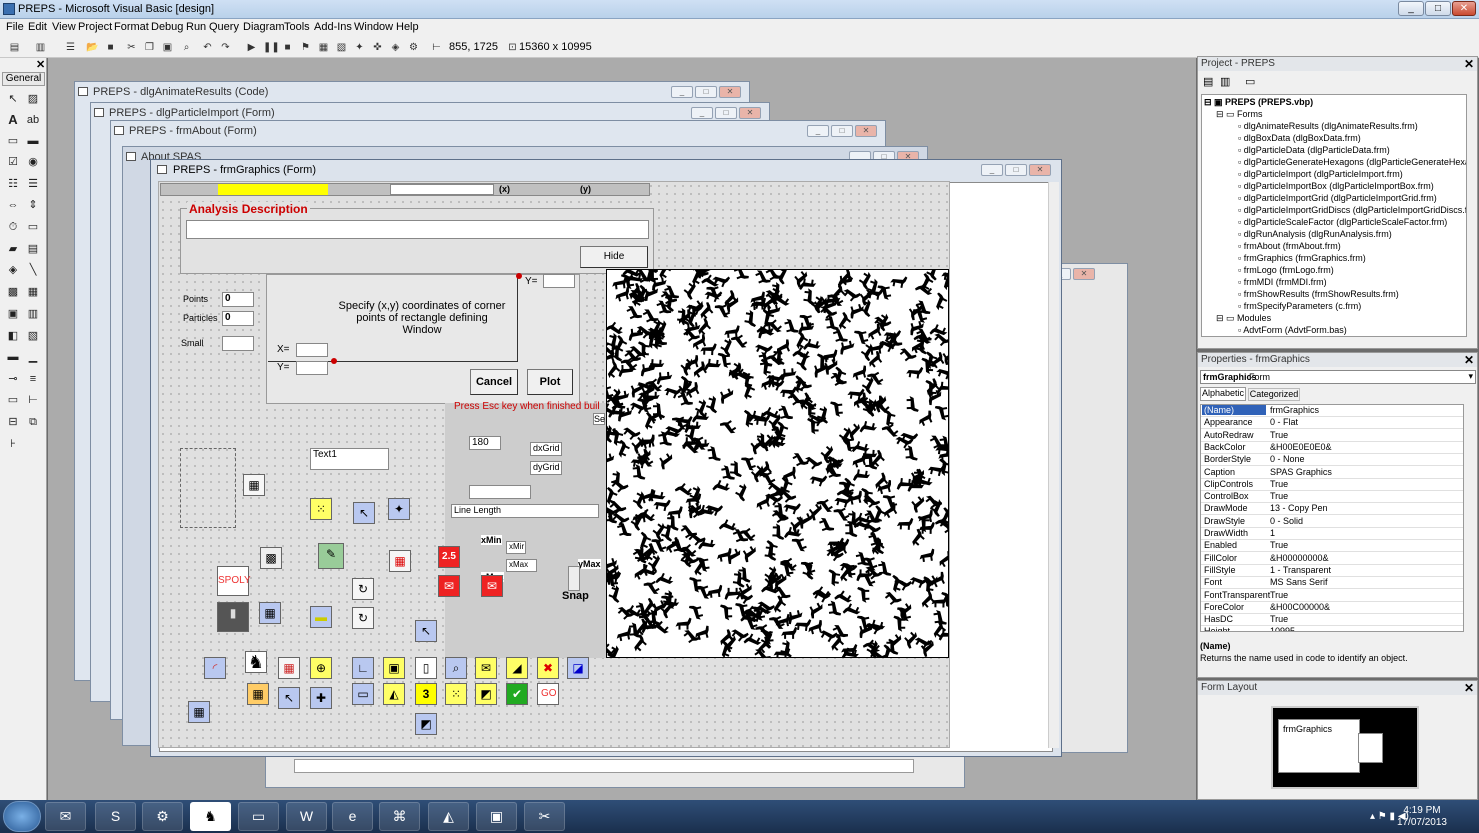 This screenshot has width=1479, height=833. Describe the element at coordinates (1332, 620) in the screenshot. I see `property-row: HasDC True` at that location.